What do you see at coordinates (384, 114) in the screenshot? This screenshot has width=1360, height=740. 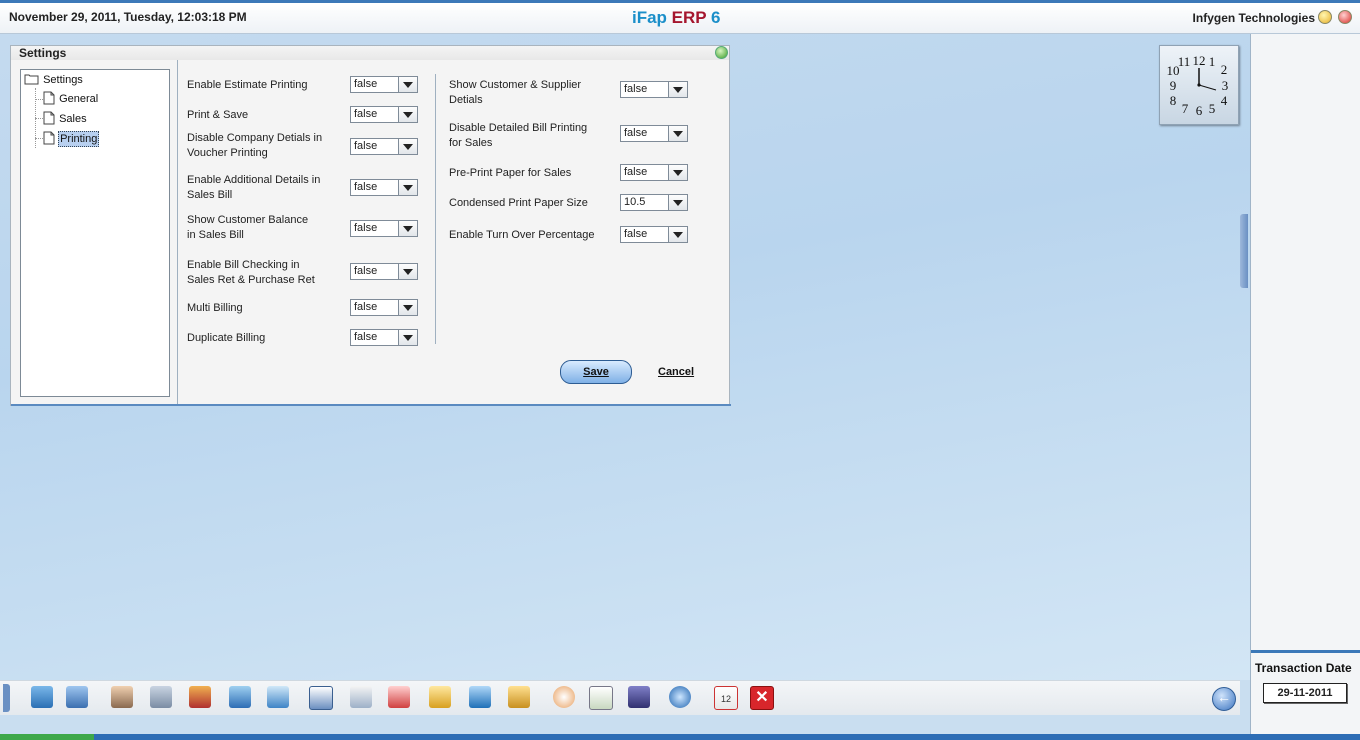 I see `print-save-select: false` at bounding box center [384, 114].